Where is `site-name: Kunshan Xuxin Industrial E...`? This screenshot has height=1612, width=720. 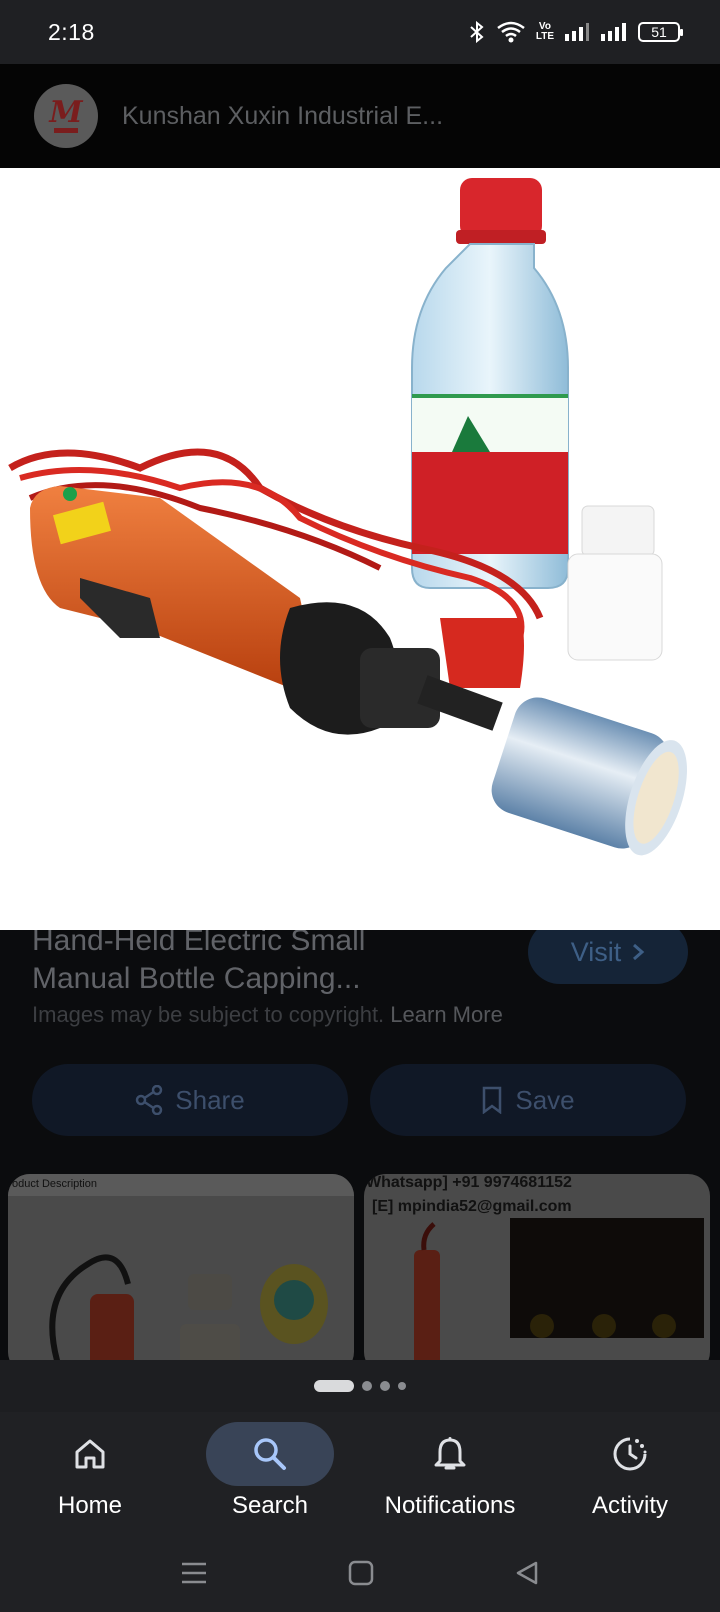 site-name: Kunshan Xuxin Industrial E... is located at coordinates (283, 115).